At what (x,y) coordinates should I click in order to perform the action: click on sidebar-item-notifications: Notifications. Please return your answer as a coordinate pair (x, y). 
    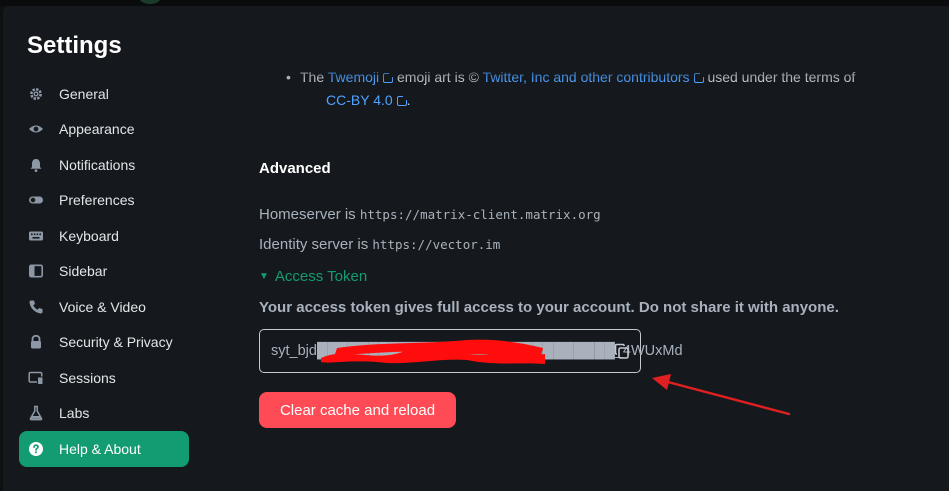
    Looking at the image, I should click on (104, 165).